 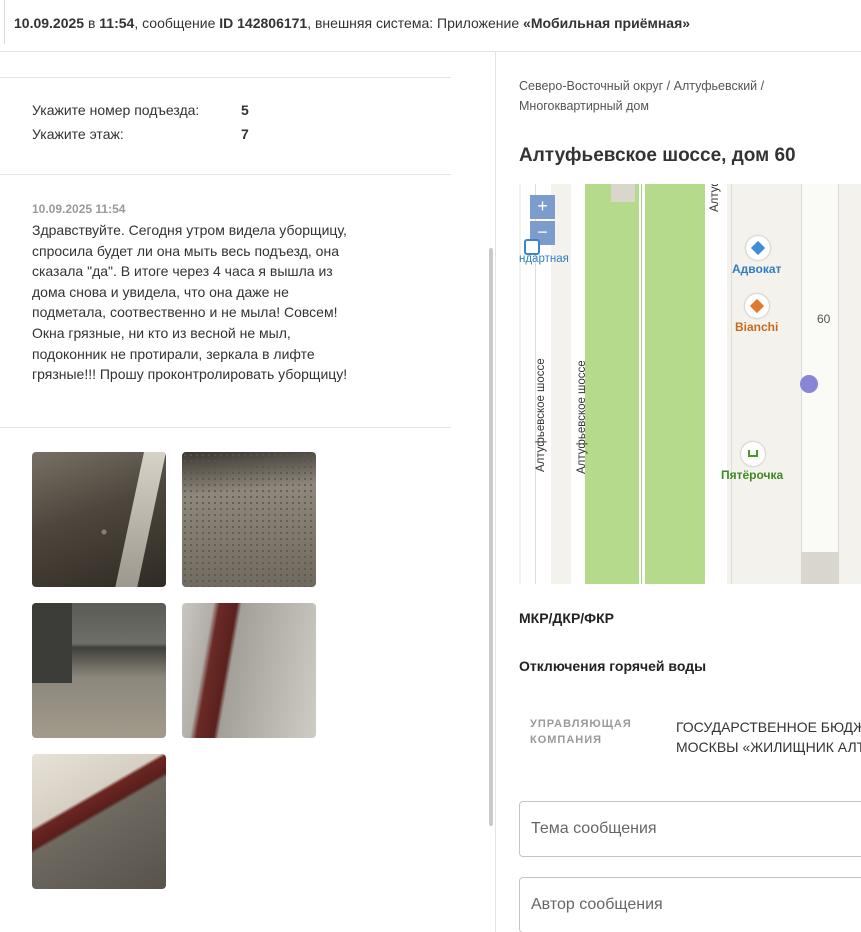 I want to click on message-timestamp: 10.09.2025 11:54, so click(x=79, y=209).